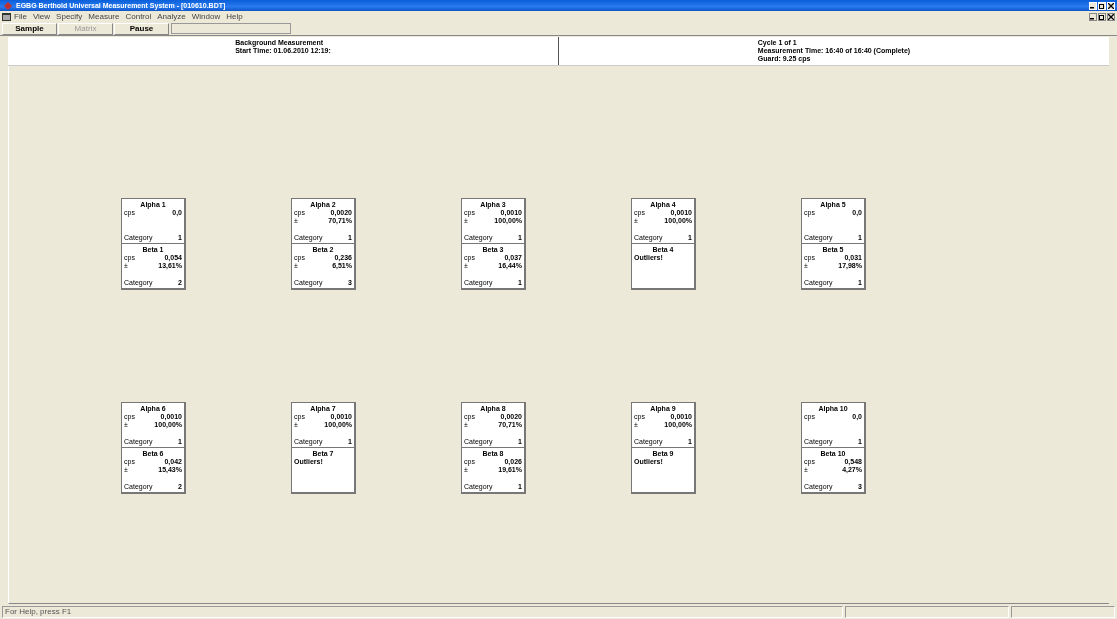 This screenshot has height=619, width=1117. What do you see at coordinates (234, 16) in the screenshot?
I see `menu-item: Help` at bounding box center [234, 16].